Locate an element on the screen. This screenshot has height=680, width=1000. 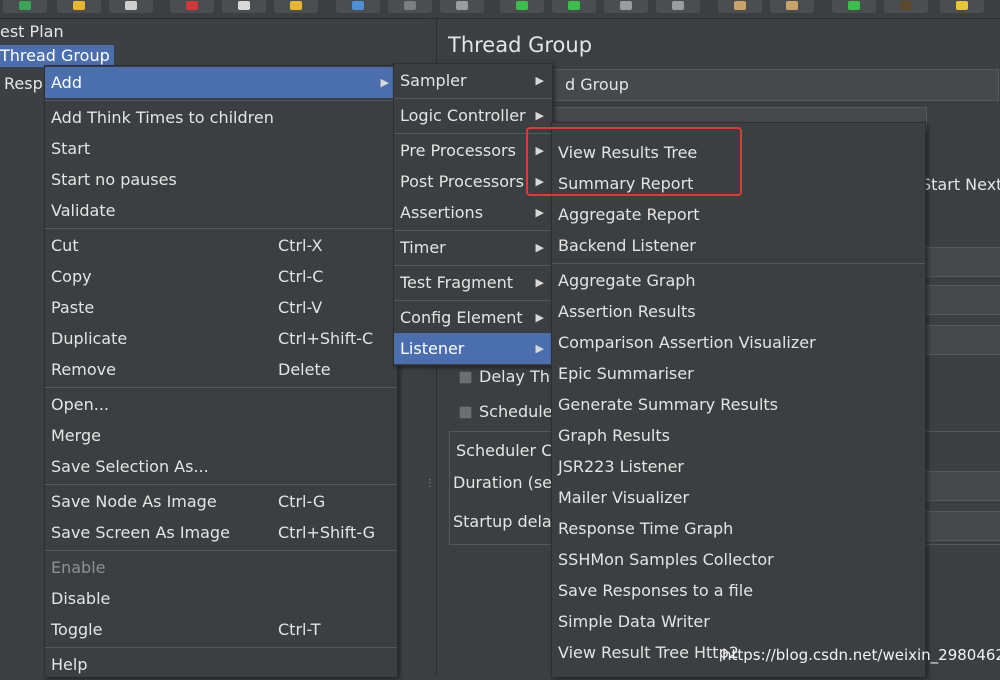
startup-delay-field is located at coordinates (962, 526).